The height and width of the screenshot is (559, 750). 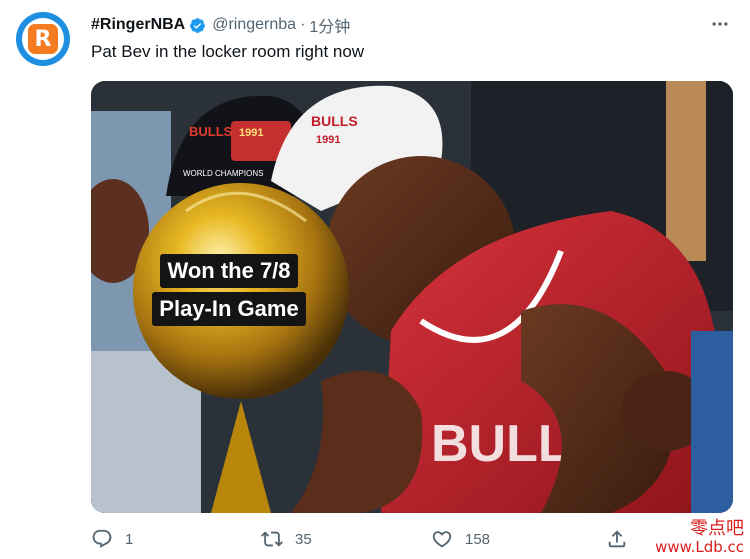 I want to click on heart-icon, so click(x=442, y=539).